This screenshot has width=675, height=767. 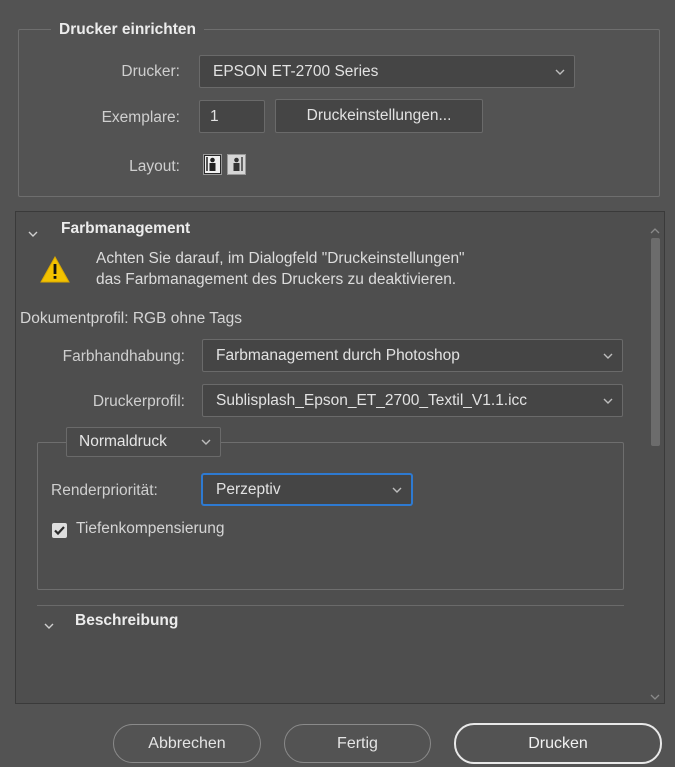 What do you see at coordinates (59, 530) in the screenshot?
I see `black-point-checkbox` at bounding box center [59, 530].